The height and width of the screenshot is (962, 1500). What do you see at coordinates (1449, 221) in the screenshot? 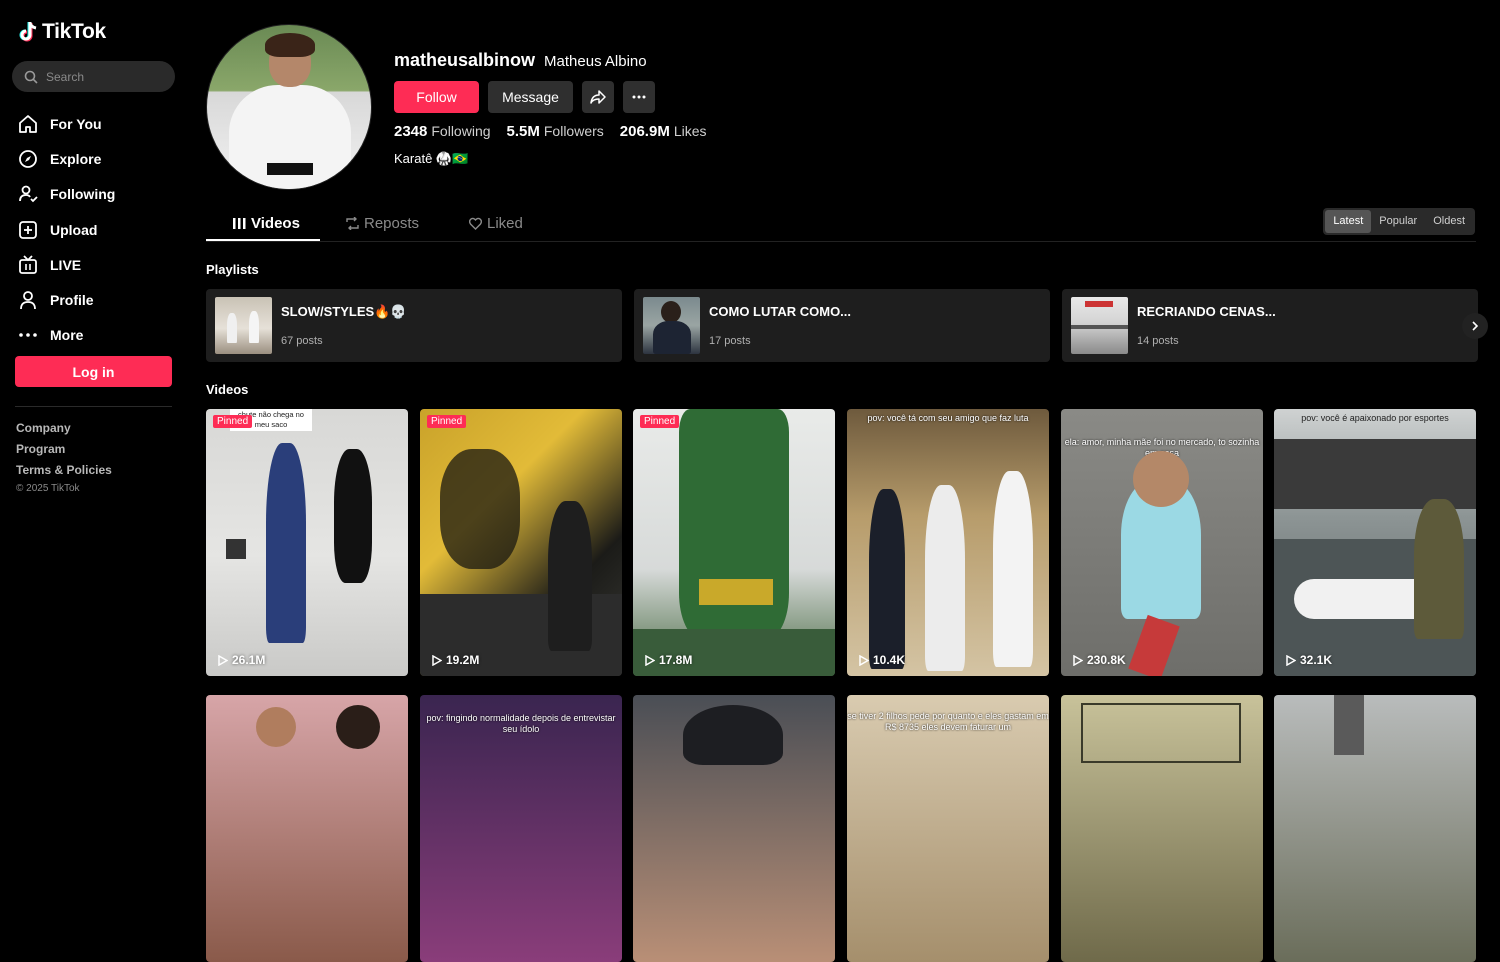
I see `sort-oldest: Oldest` at bounding box center [1449, 221].